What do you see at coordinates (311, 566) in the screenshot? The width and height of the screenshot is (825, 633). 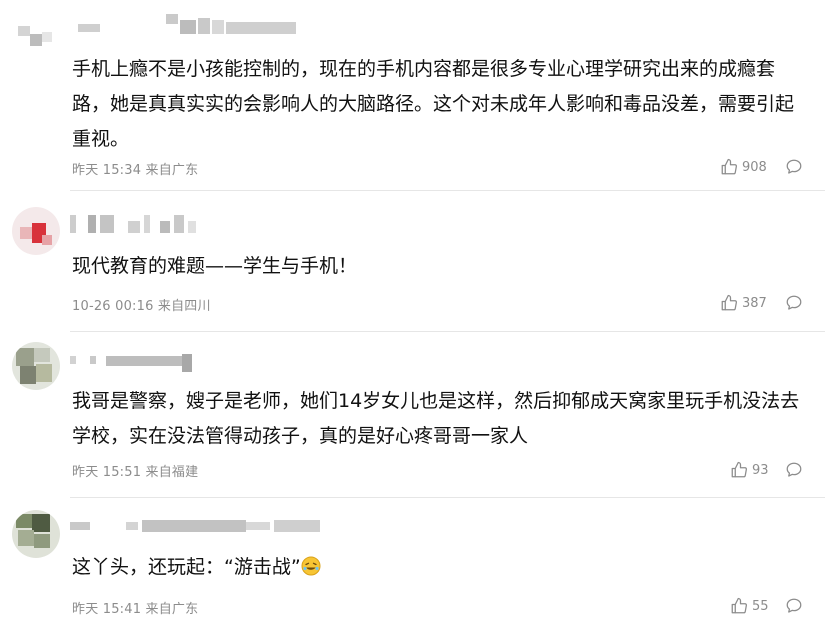 I see `laughing-emoji-icon` at bounding box center [311, 566].